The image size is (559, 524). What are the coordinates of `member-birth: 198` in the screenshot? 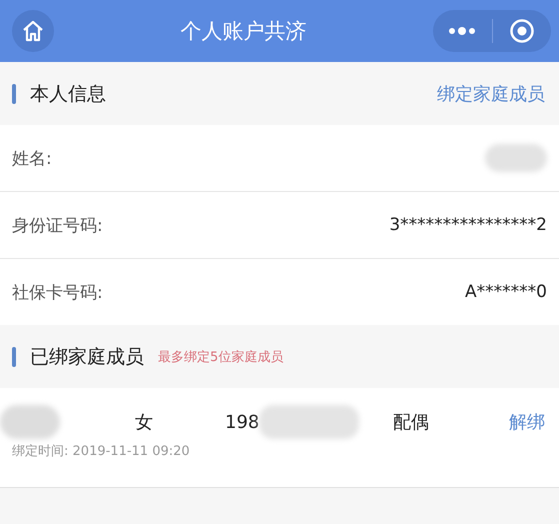 It's located at (242, 422).